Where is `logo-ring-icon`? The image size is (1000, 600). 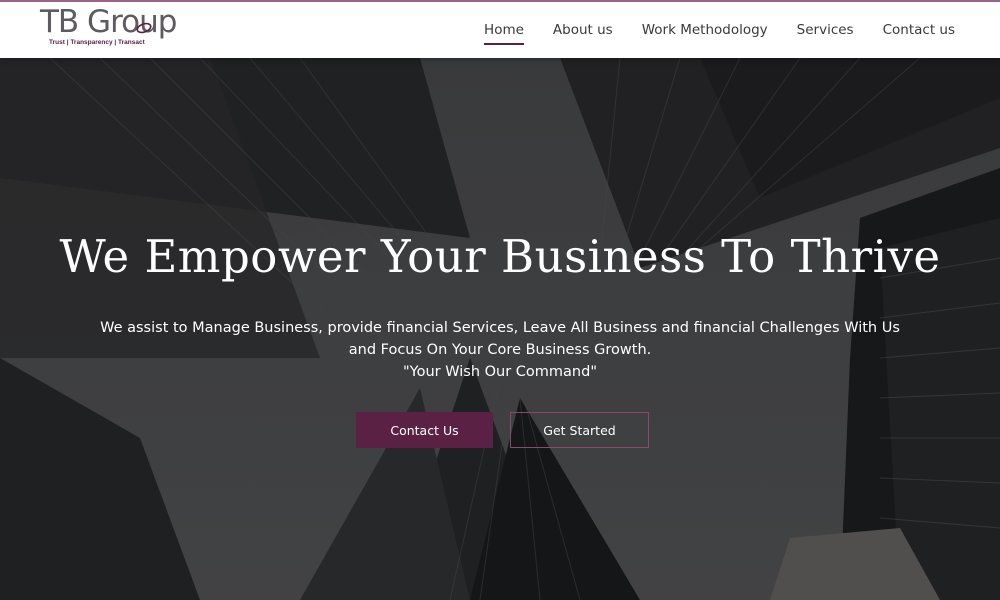 logo-ring-icon is located at coordinates (144, 28).